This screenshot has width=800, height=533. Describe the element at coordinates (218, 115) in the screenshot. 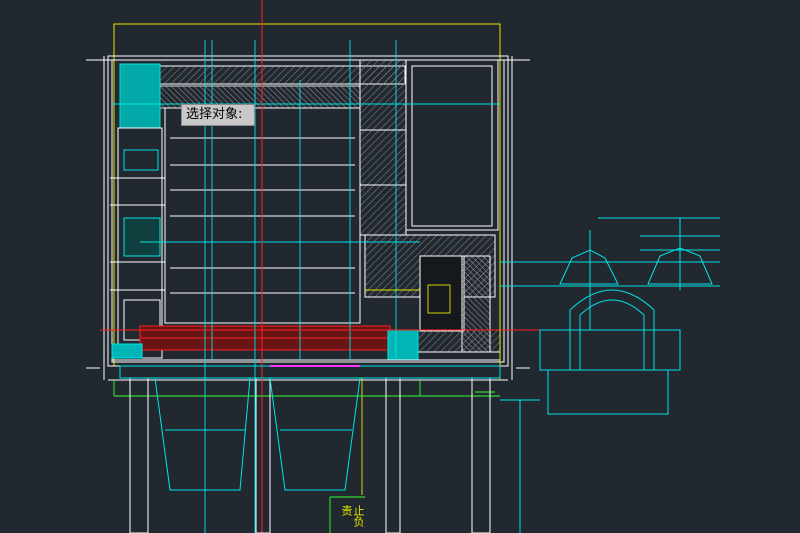

I see `command-prompt: 选择对象:` at that location.